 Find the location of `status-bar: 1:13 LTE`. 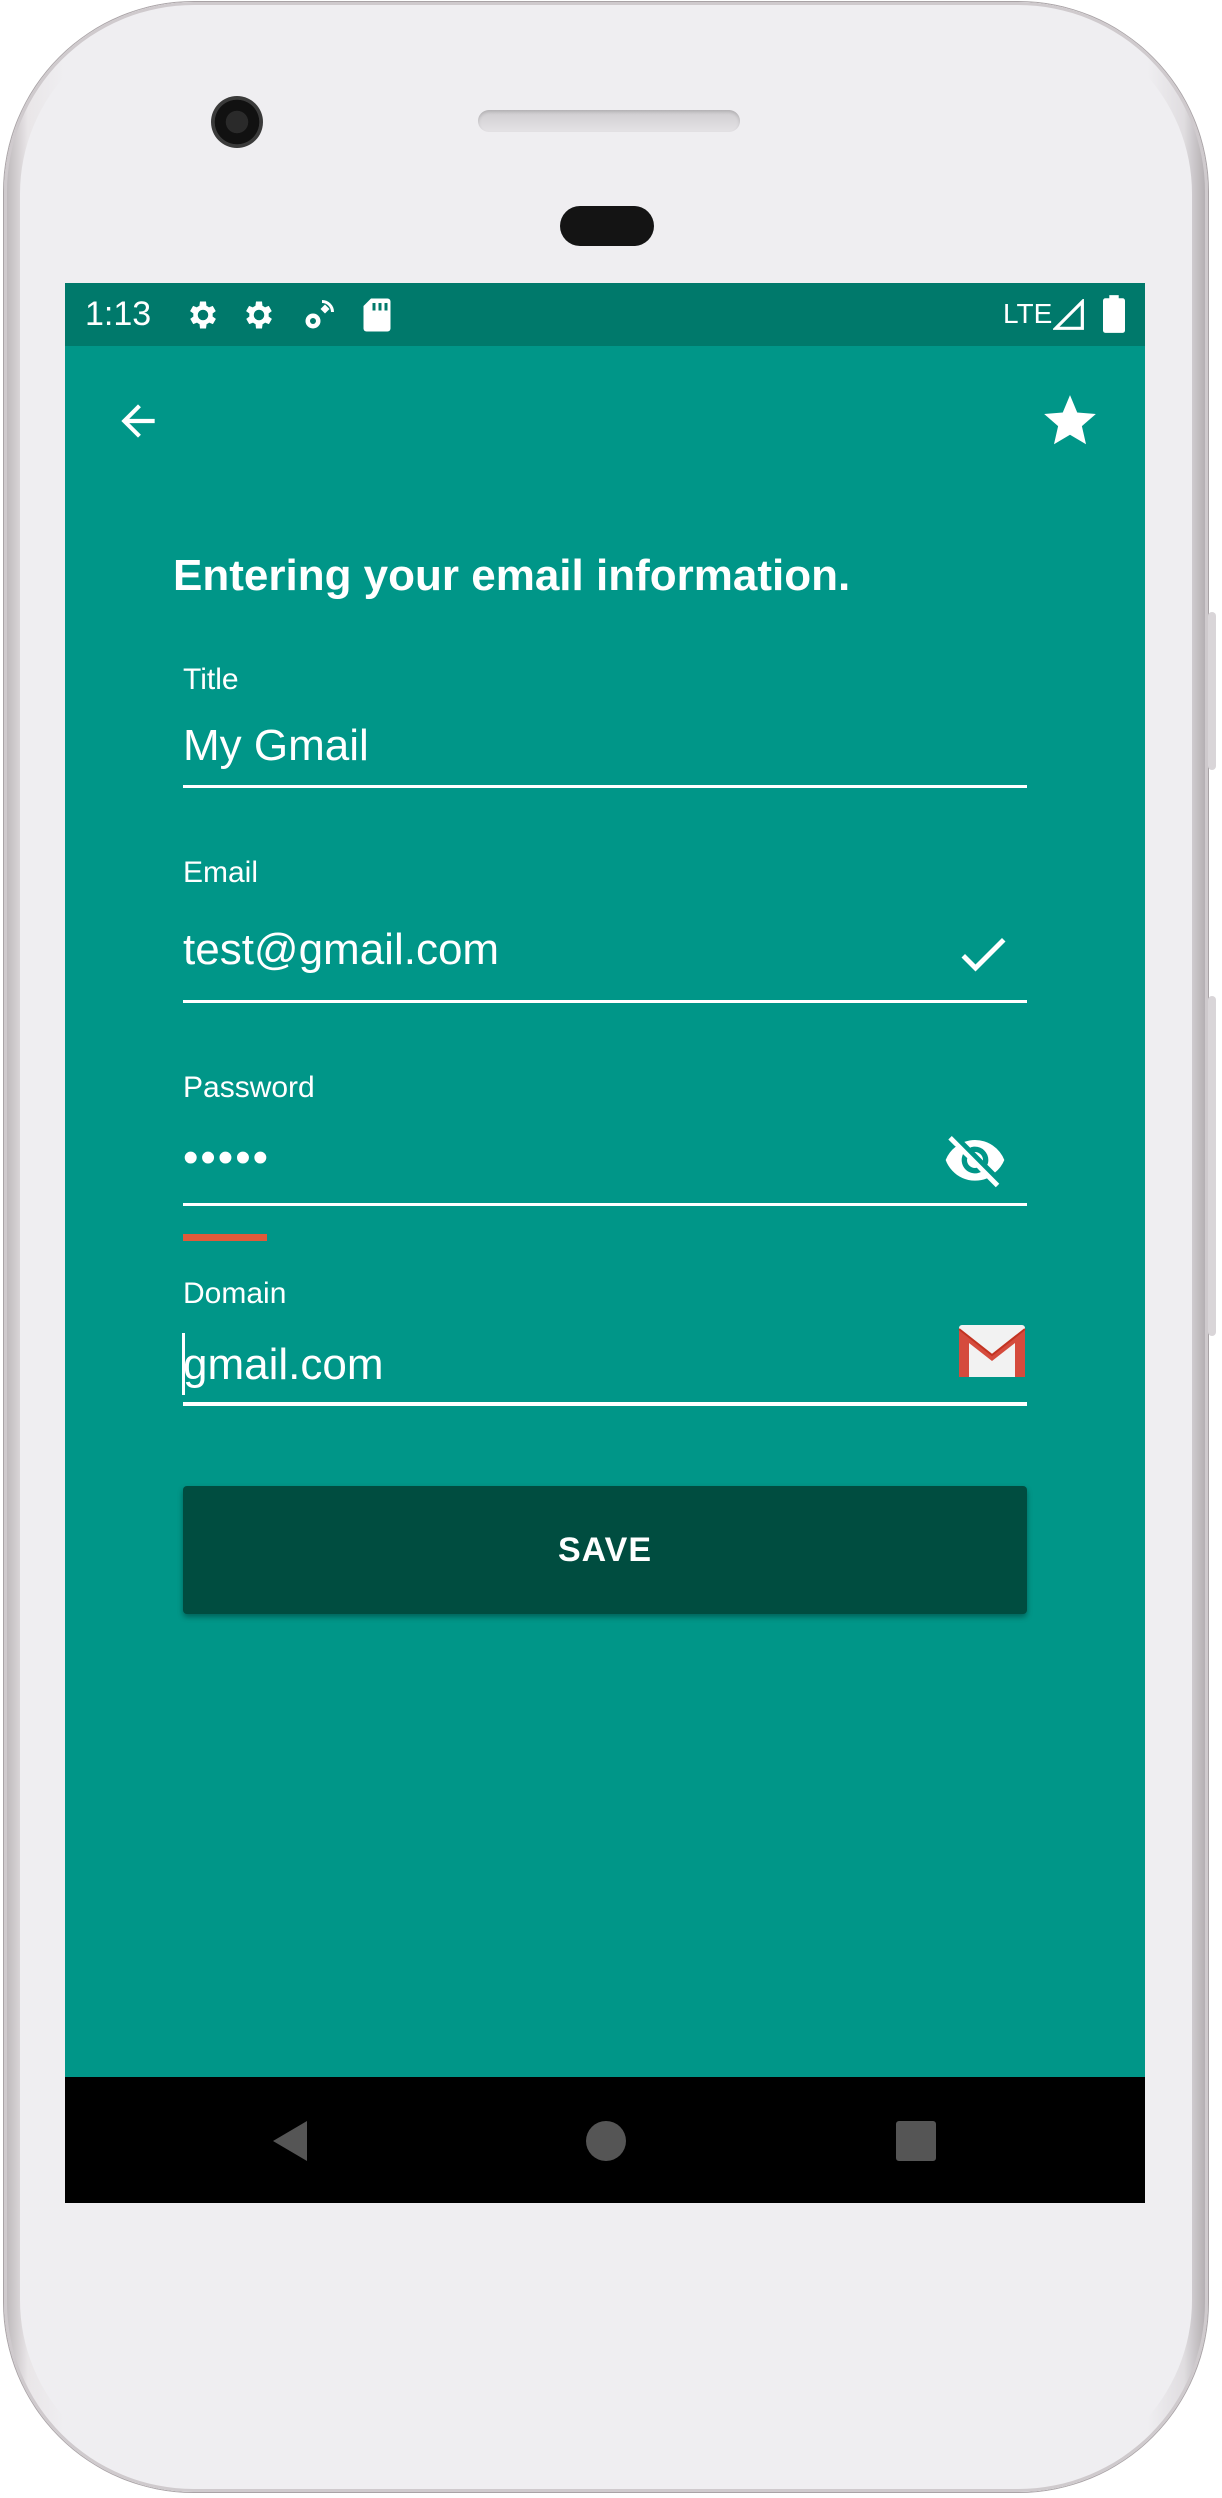

status-bar: 1:13 LTE is located at coordinates (605, 314).